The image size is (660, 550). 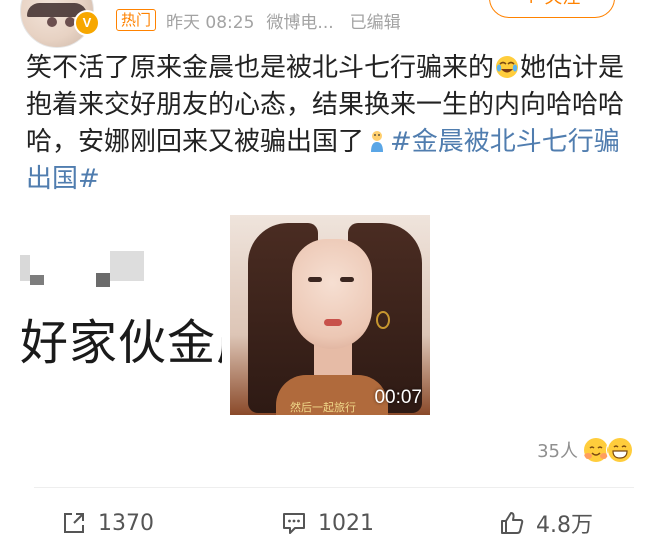 I want to click on hot-tag: 热门, so click(x=136, y=20).